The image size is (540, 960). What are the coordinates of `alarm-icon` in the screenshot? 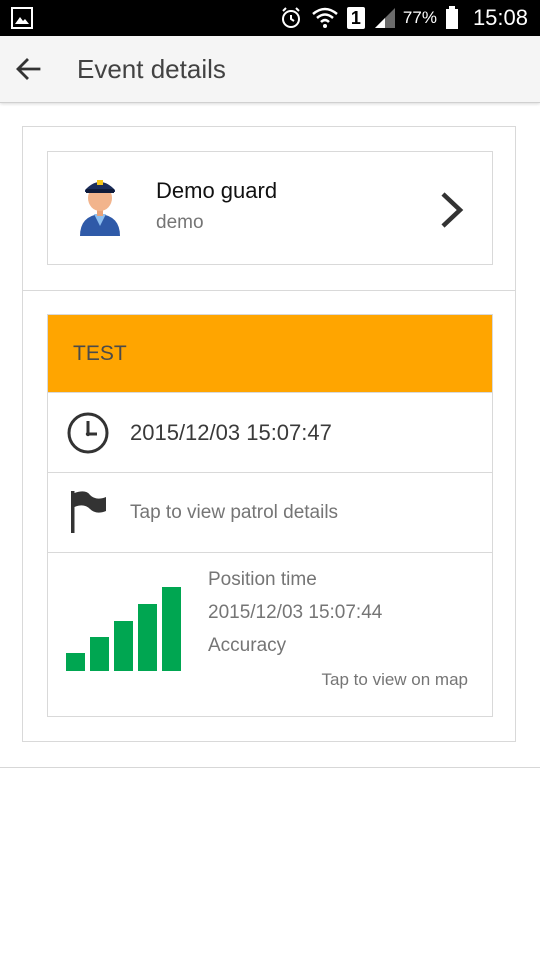 It's located at (290, 17).